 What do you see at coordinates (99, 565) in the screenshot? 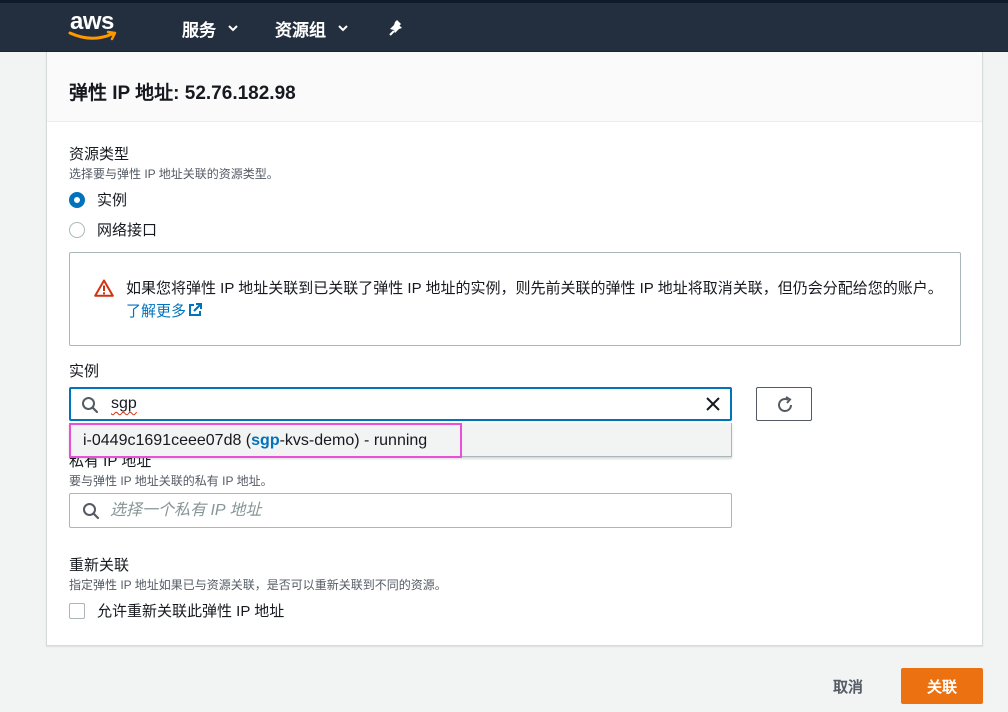
I see `reassociation-label: 重新关联` at bounding box center [99, 565].